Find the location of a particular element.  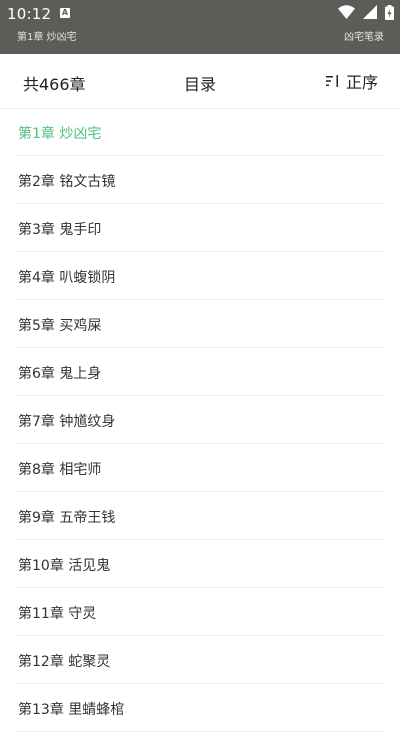

signal-icon is located at coordinates (369, 12).